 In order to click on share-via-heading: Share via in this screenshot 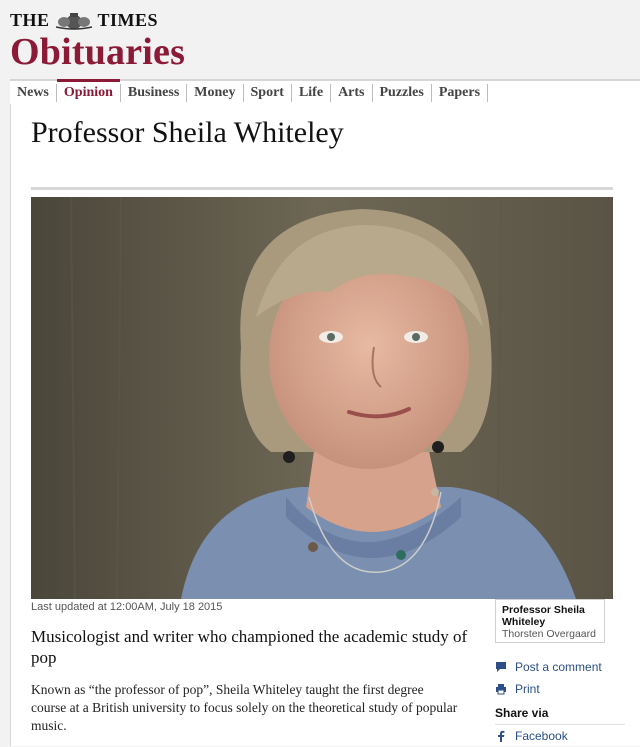, I will do `click(560, 713)`.